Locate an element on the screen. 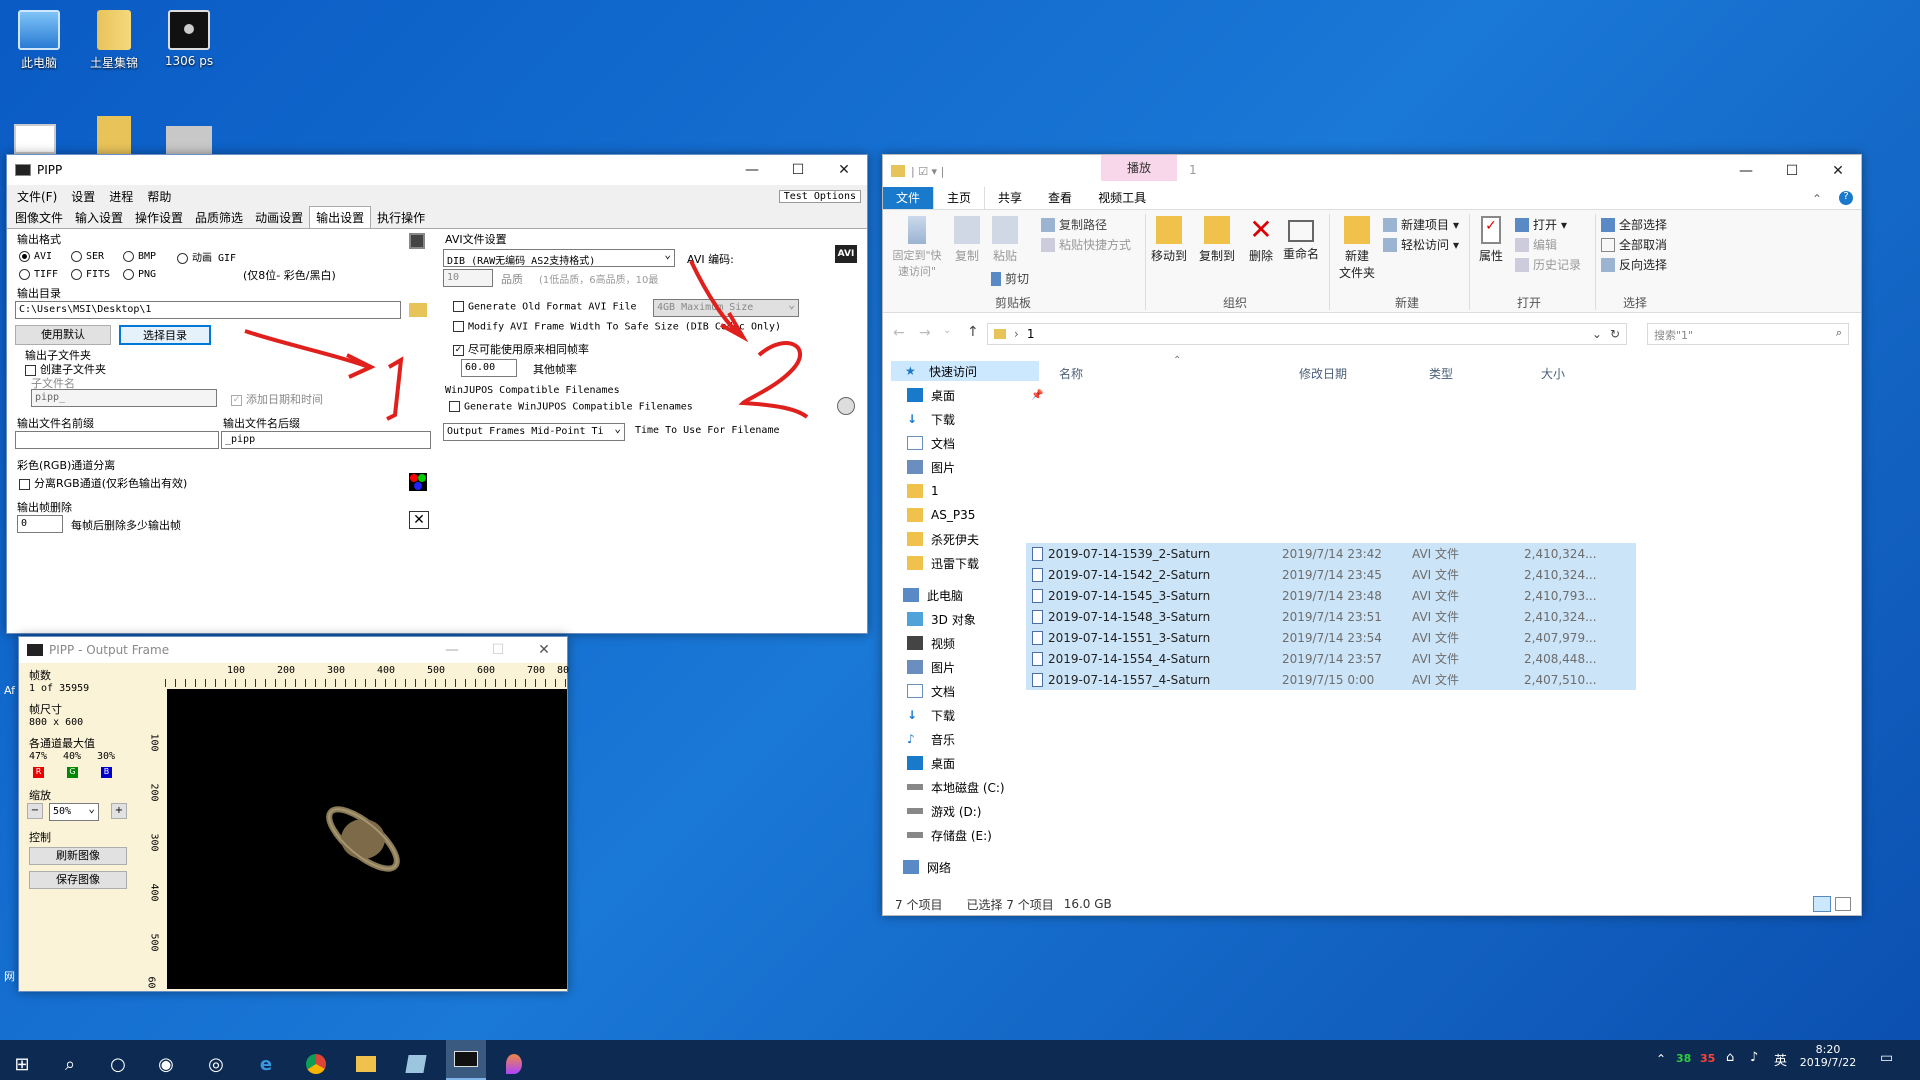 The width and height of the screenshot is (1920, 1080). format-ser-radio: SER is located at coordinates (87, 255).